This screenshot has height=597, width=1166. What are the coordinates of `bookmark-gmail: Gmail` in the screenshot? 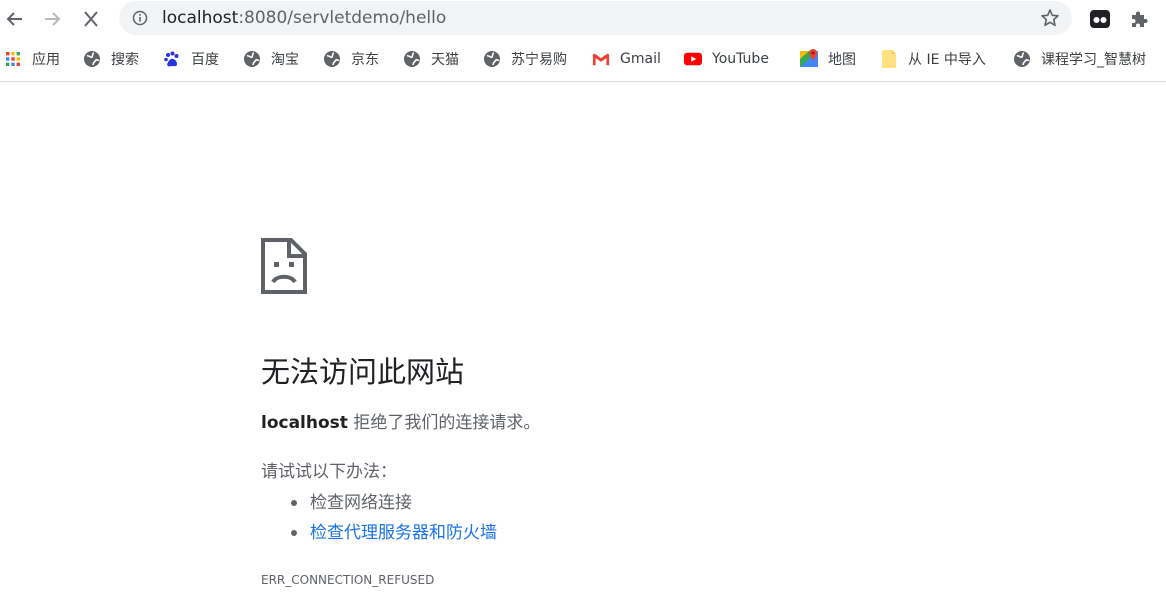 It's located at (626, 59).